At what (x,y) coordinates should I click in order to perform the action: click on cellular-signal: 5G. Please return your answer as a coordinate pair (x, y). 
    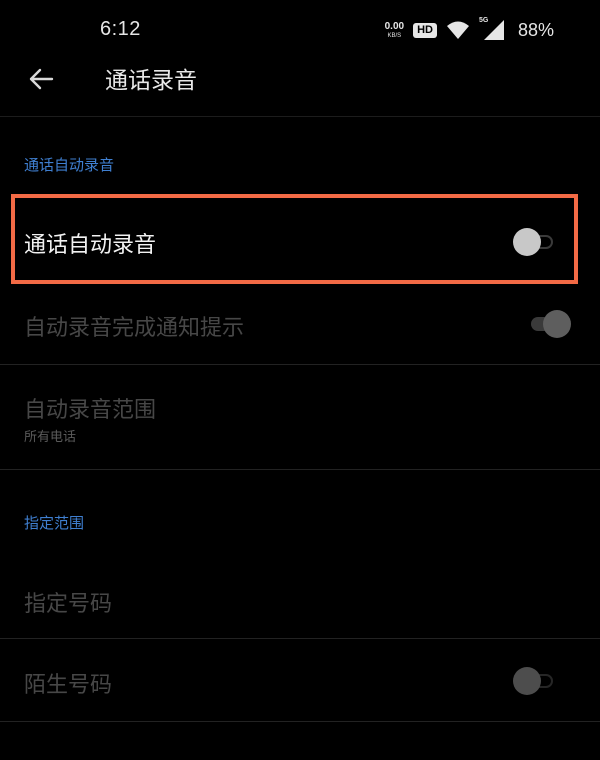
    Looking at the image, I should click on (491, 29).